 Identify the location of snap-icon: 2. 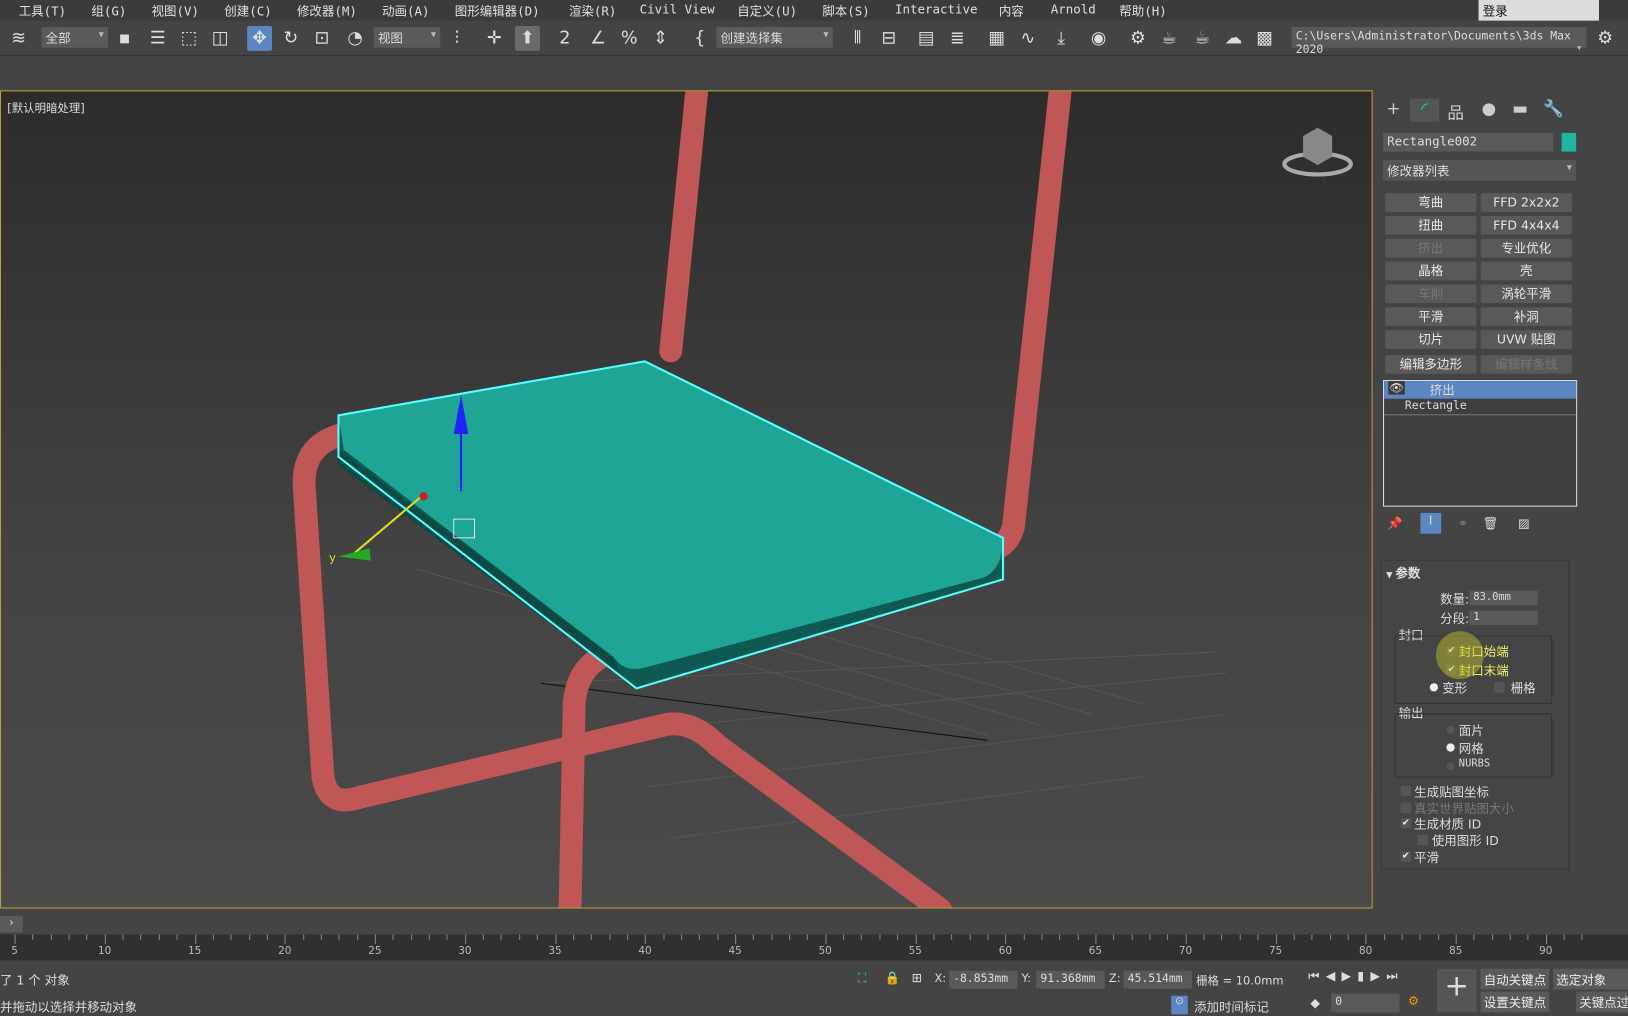
(564, 38).